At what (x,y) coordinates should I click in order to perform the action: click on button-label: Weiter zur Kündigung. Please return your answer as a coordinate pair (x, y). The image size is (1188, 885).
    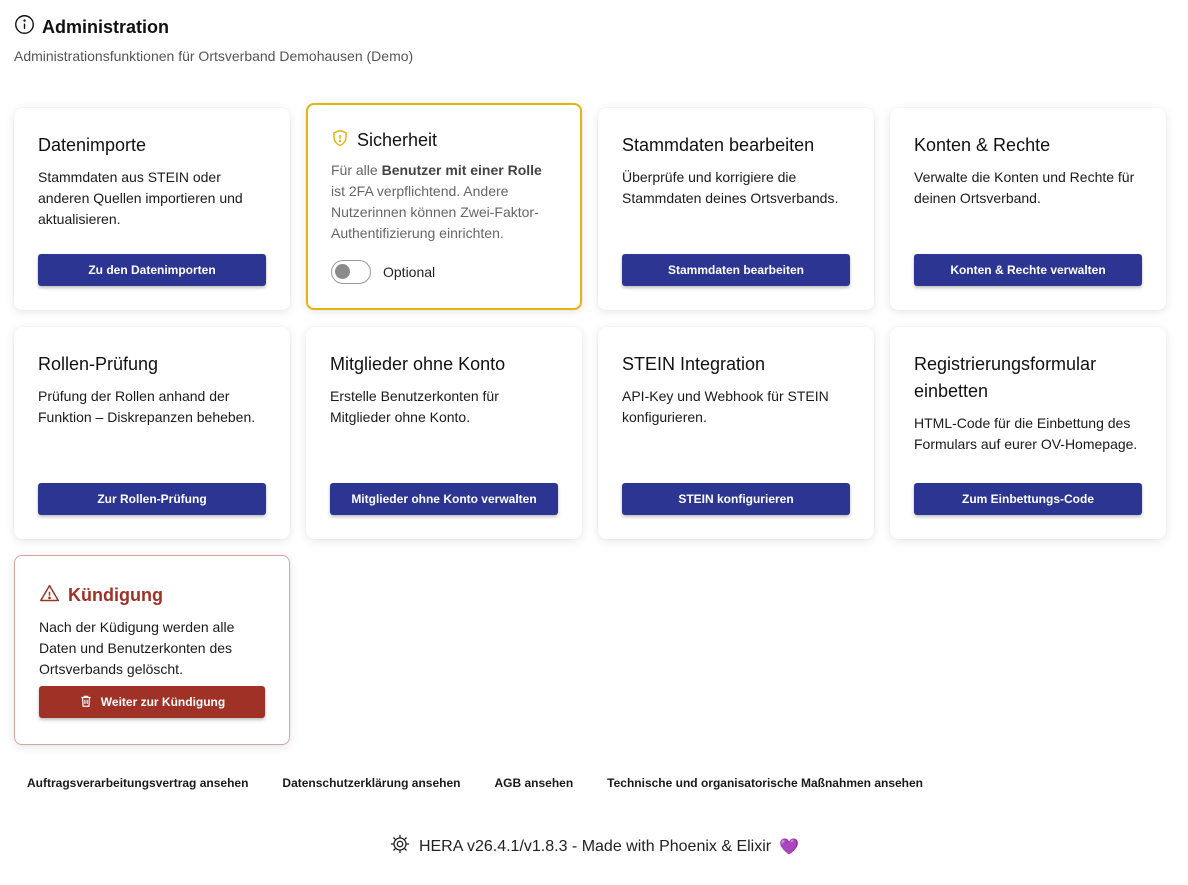
    Looking at the image, I should click on (163, 702).